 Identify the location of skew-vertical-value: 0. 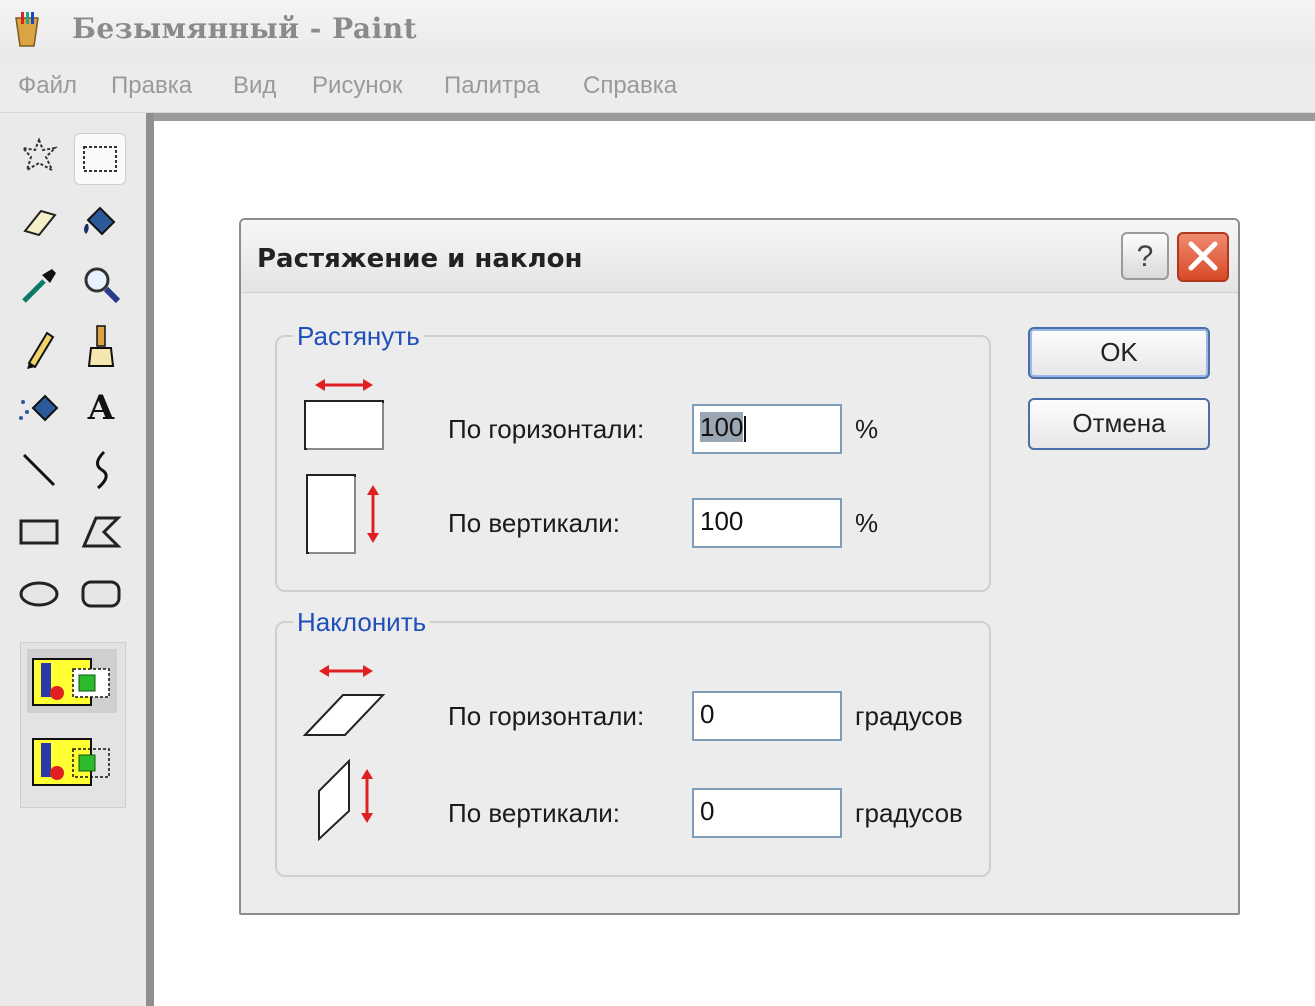
(707, 811).